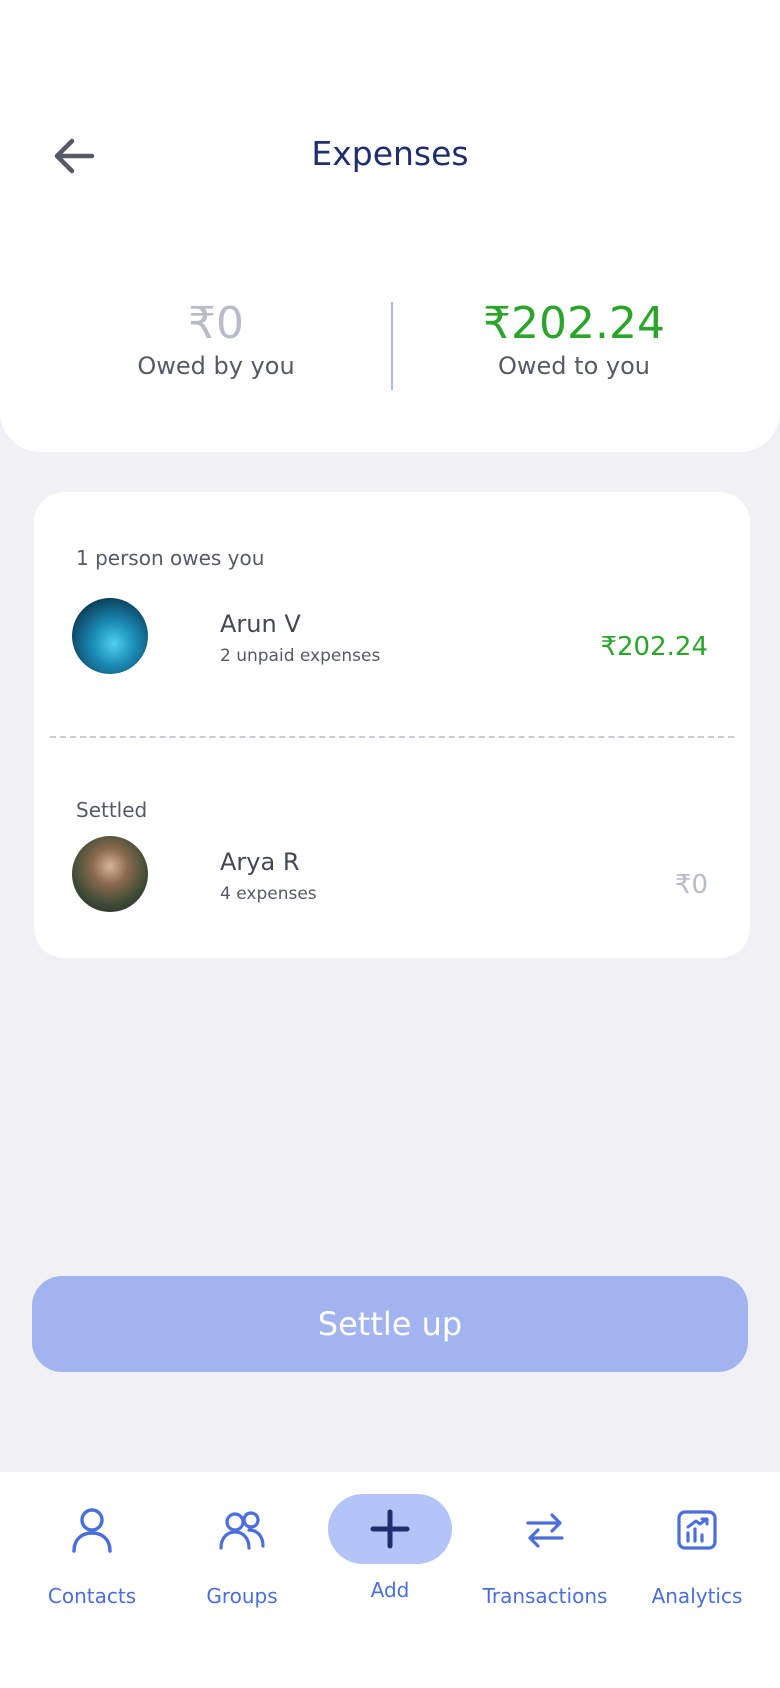 This screenshot has height=1688, width=780. Describe the element at coordinates (390, 1324) in the screenshot. I see `settle-up-button: Settle up` at that location.